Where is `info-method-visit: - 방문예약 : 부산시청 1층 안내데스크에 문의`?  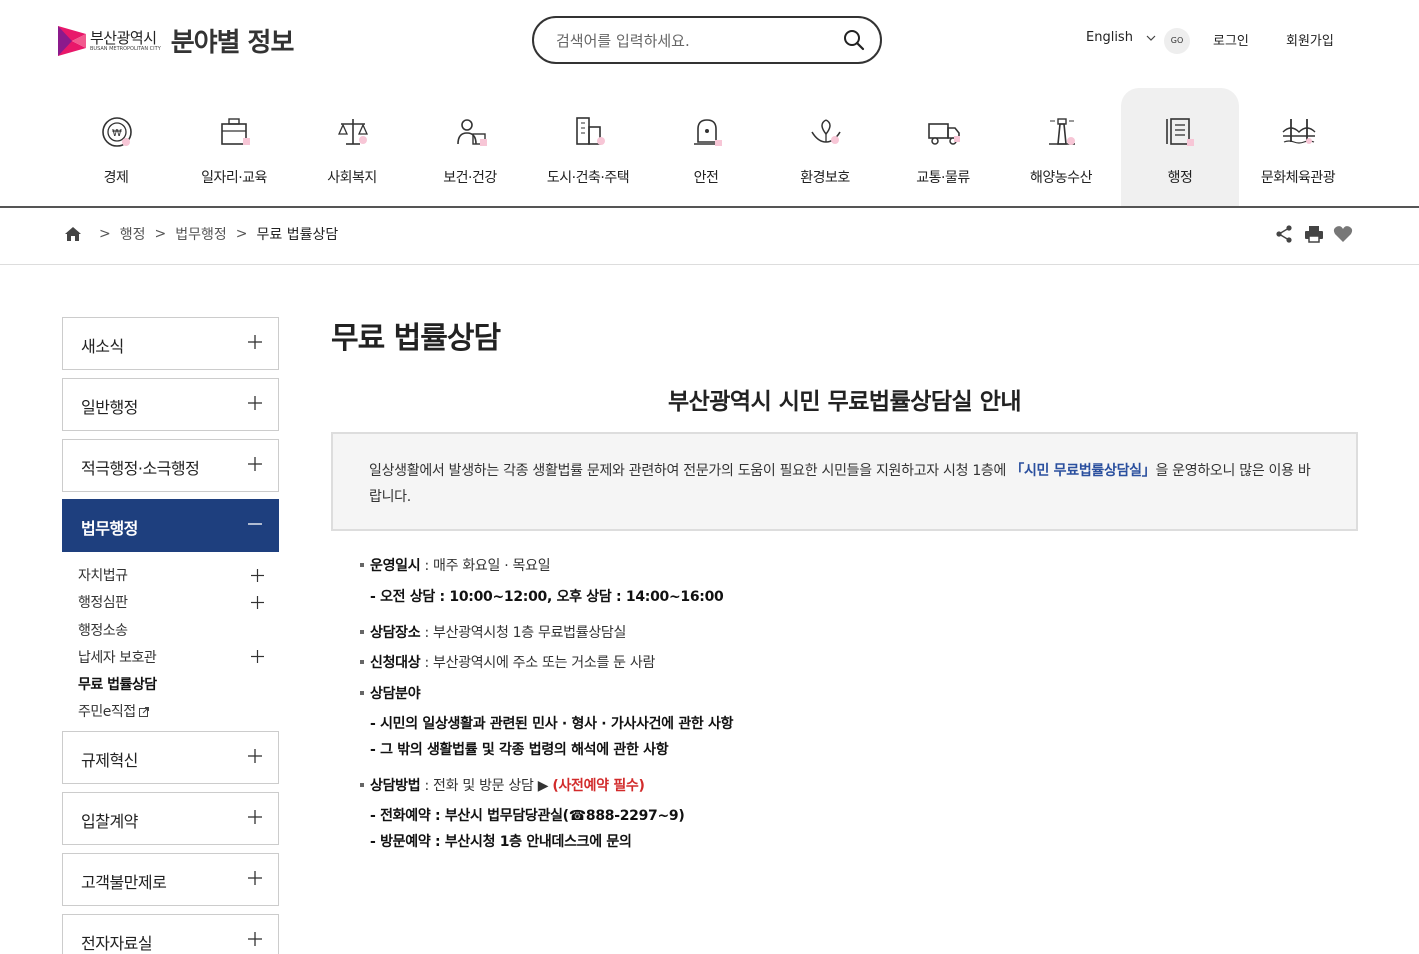
info-method-visit: - 방문예약 : 부산시청 1층 안내데스크에 문의 is located at coordinates (501, 842).